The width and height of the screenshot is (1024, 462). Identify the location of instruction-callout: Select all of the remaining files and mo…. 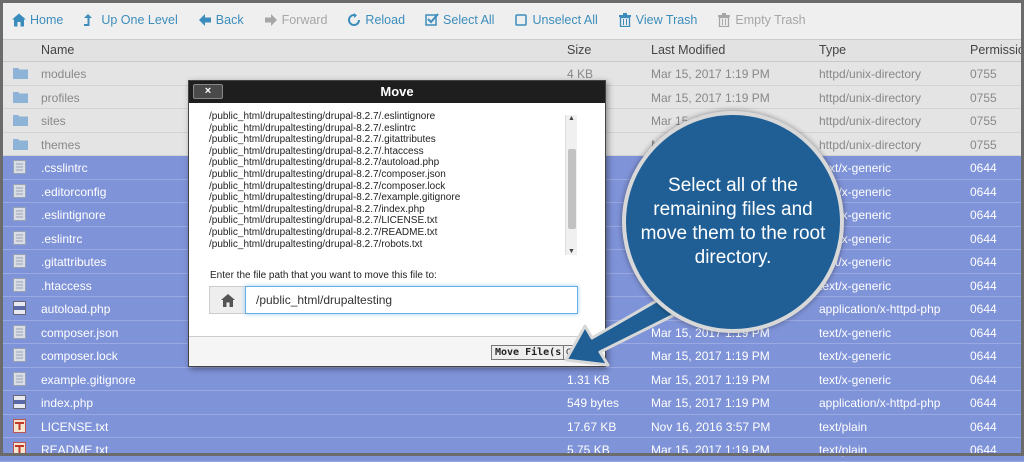
(733, 222).